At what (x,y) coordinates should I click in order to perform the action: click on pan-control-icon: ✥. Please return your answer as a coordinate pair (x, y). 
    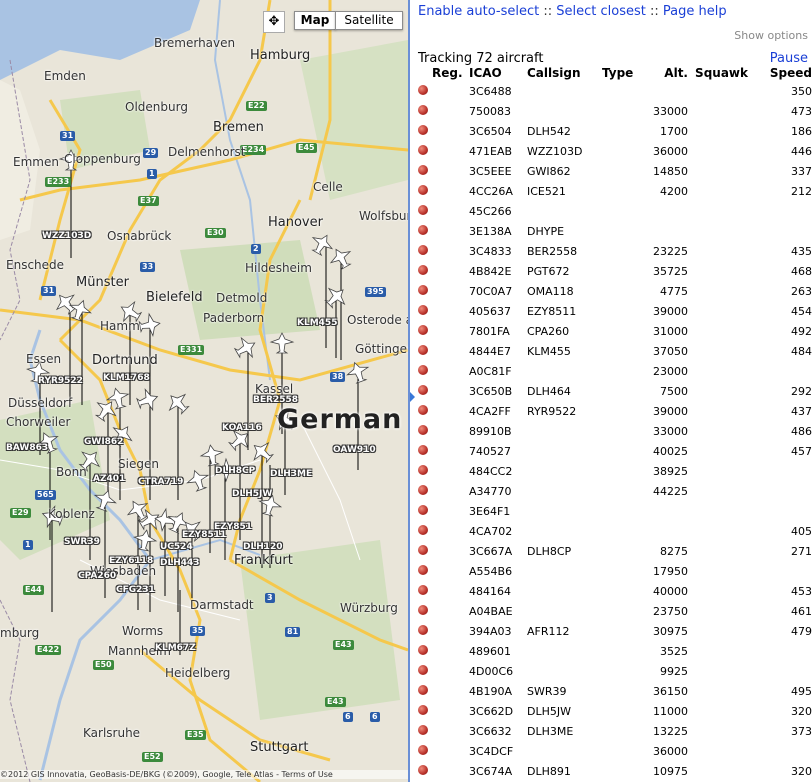
    Looking at the image, I should click on (274, 22).